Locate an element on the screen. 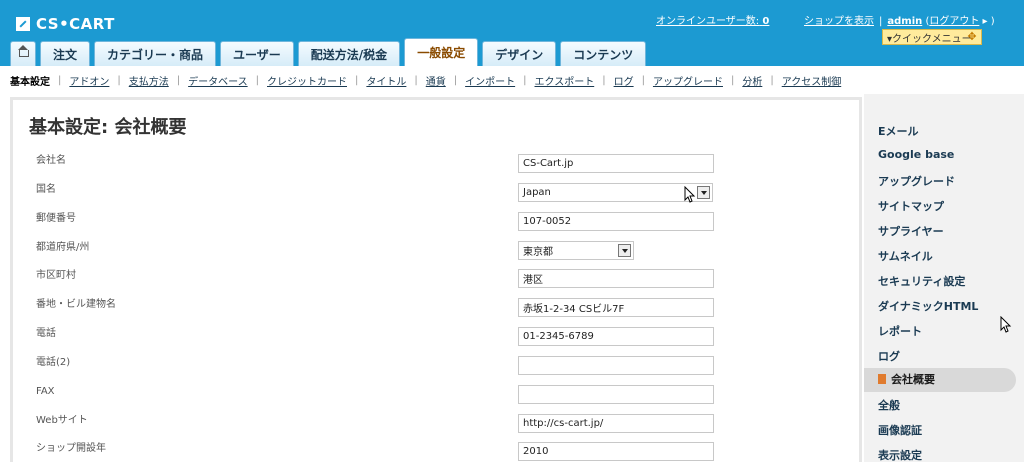 The image size is (1024, 462). form-row-company-name: 会社名 is located at coordinates (436, 168).